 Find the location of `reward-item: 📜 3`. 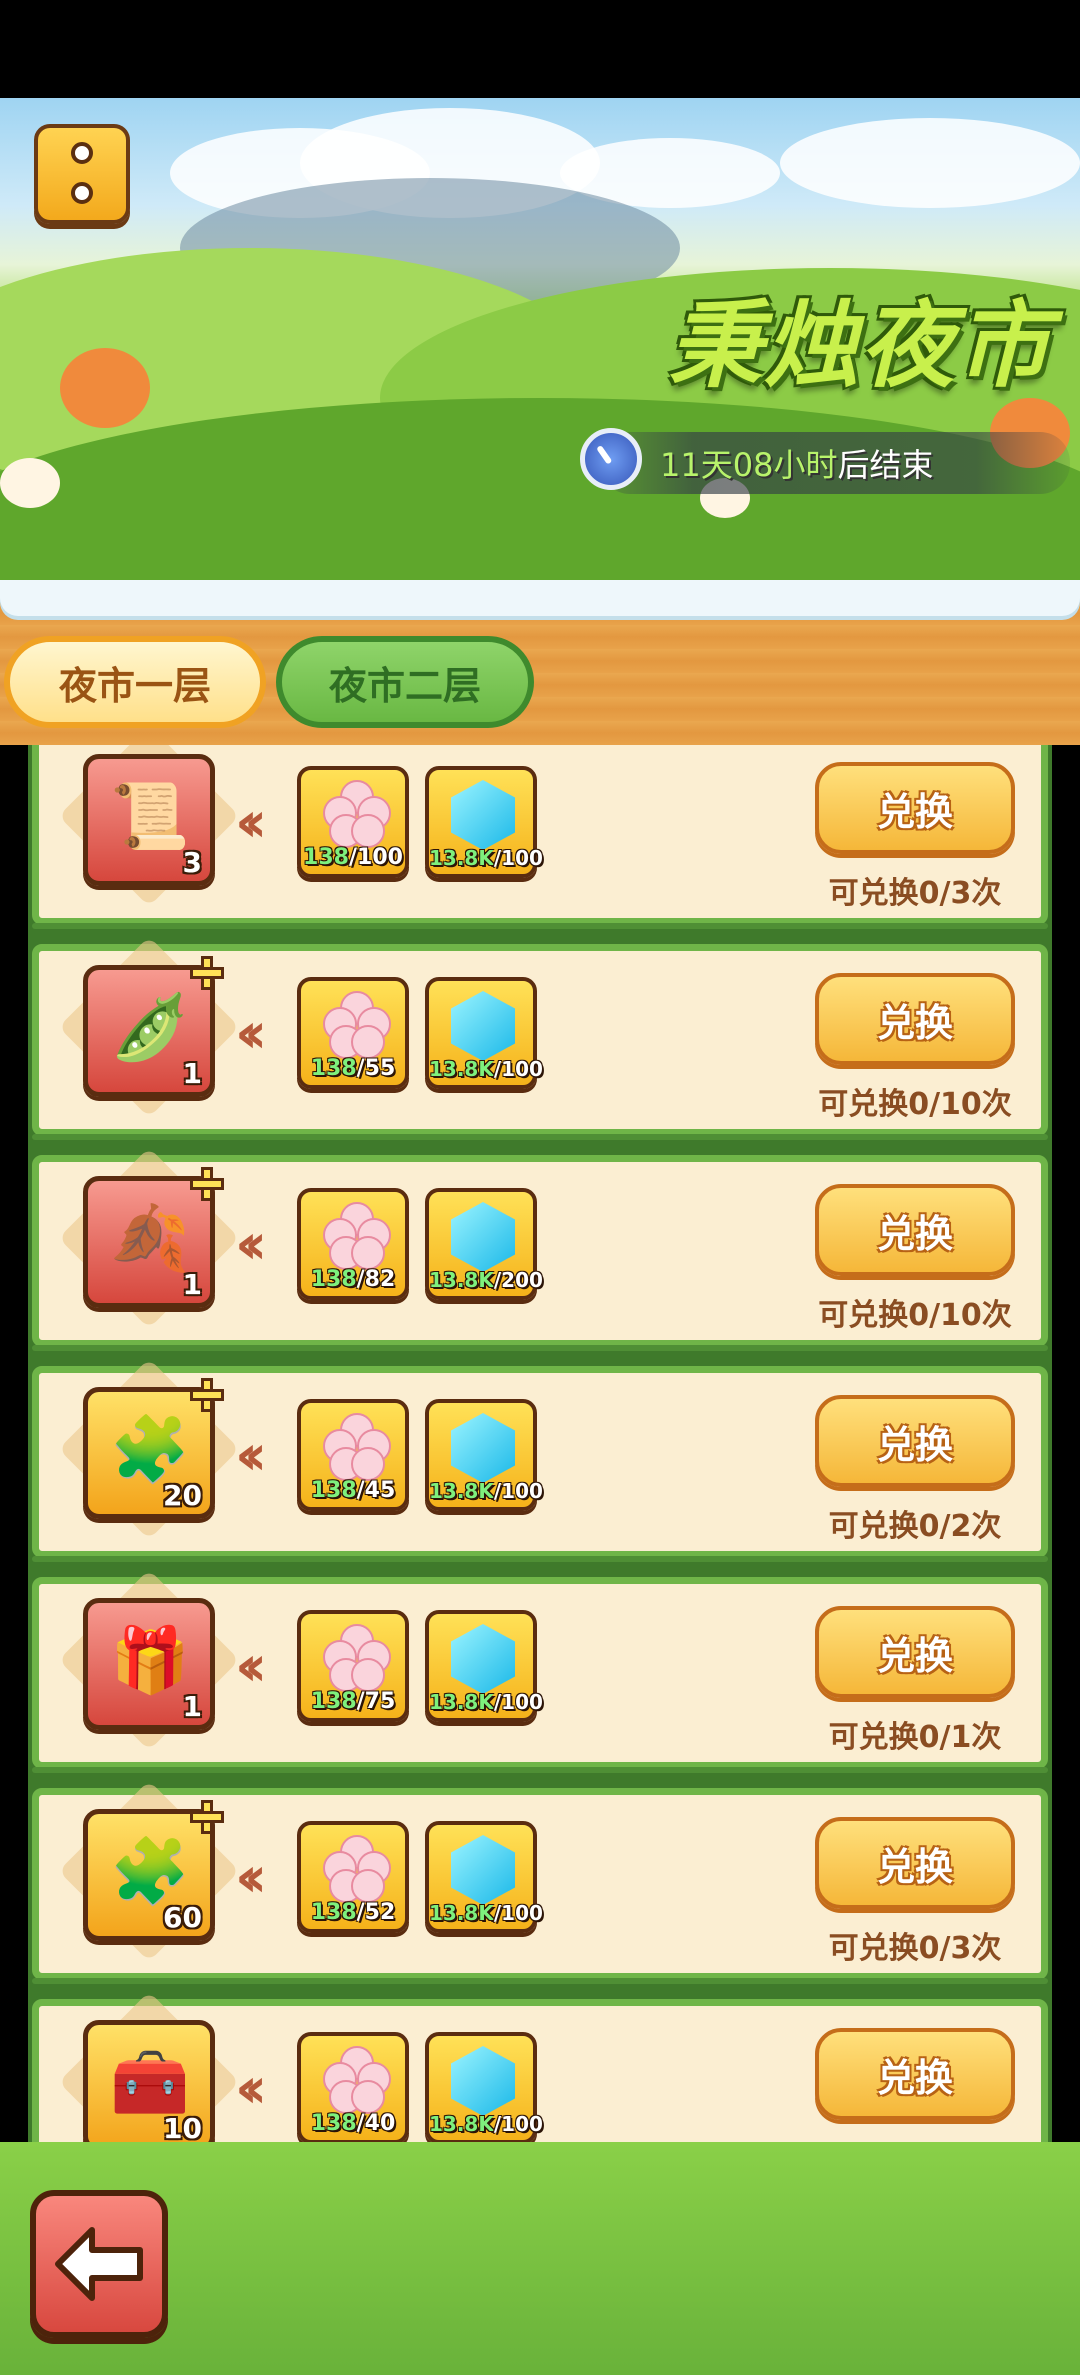

reward-item: 📜 3 is located at coordinates (149, 820).